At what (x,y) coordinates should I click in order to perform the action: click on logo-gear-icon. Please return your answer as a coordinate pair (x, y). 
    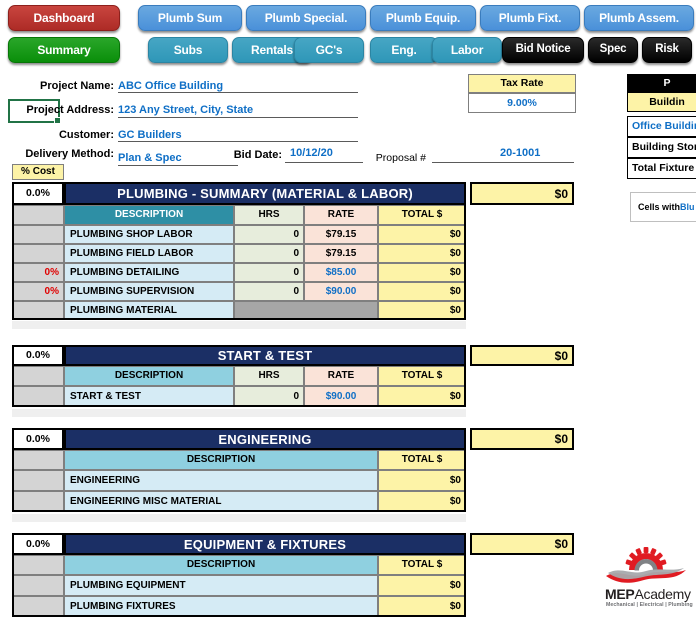
    Looking at the image, I should click on (646, 565).